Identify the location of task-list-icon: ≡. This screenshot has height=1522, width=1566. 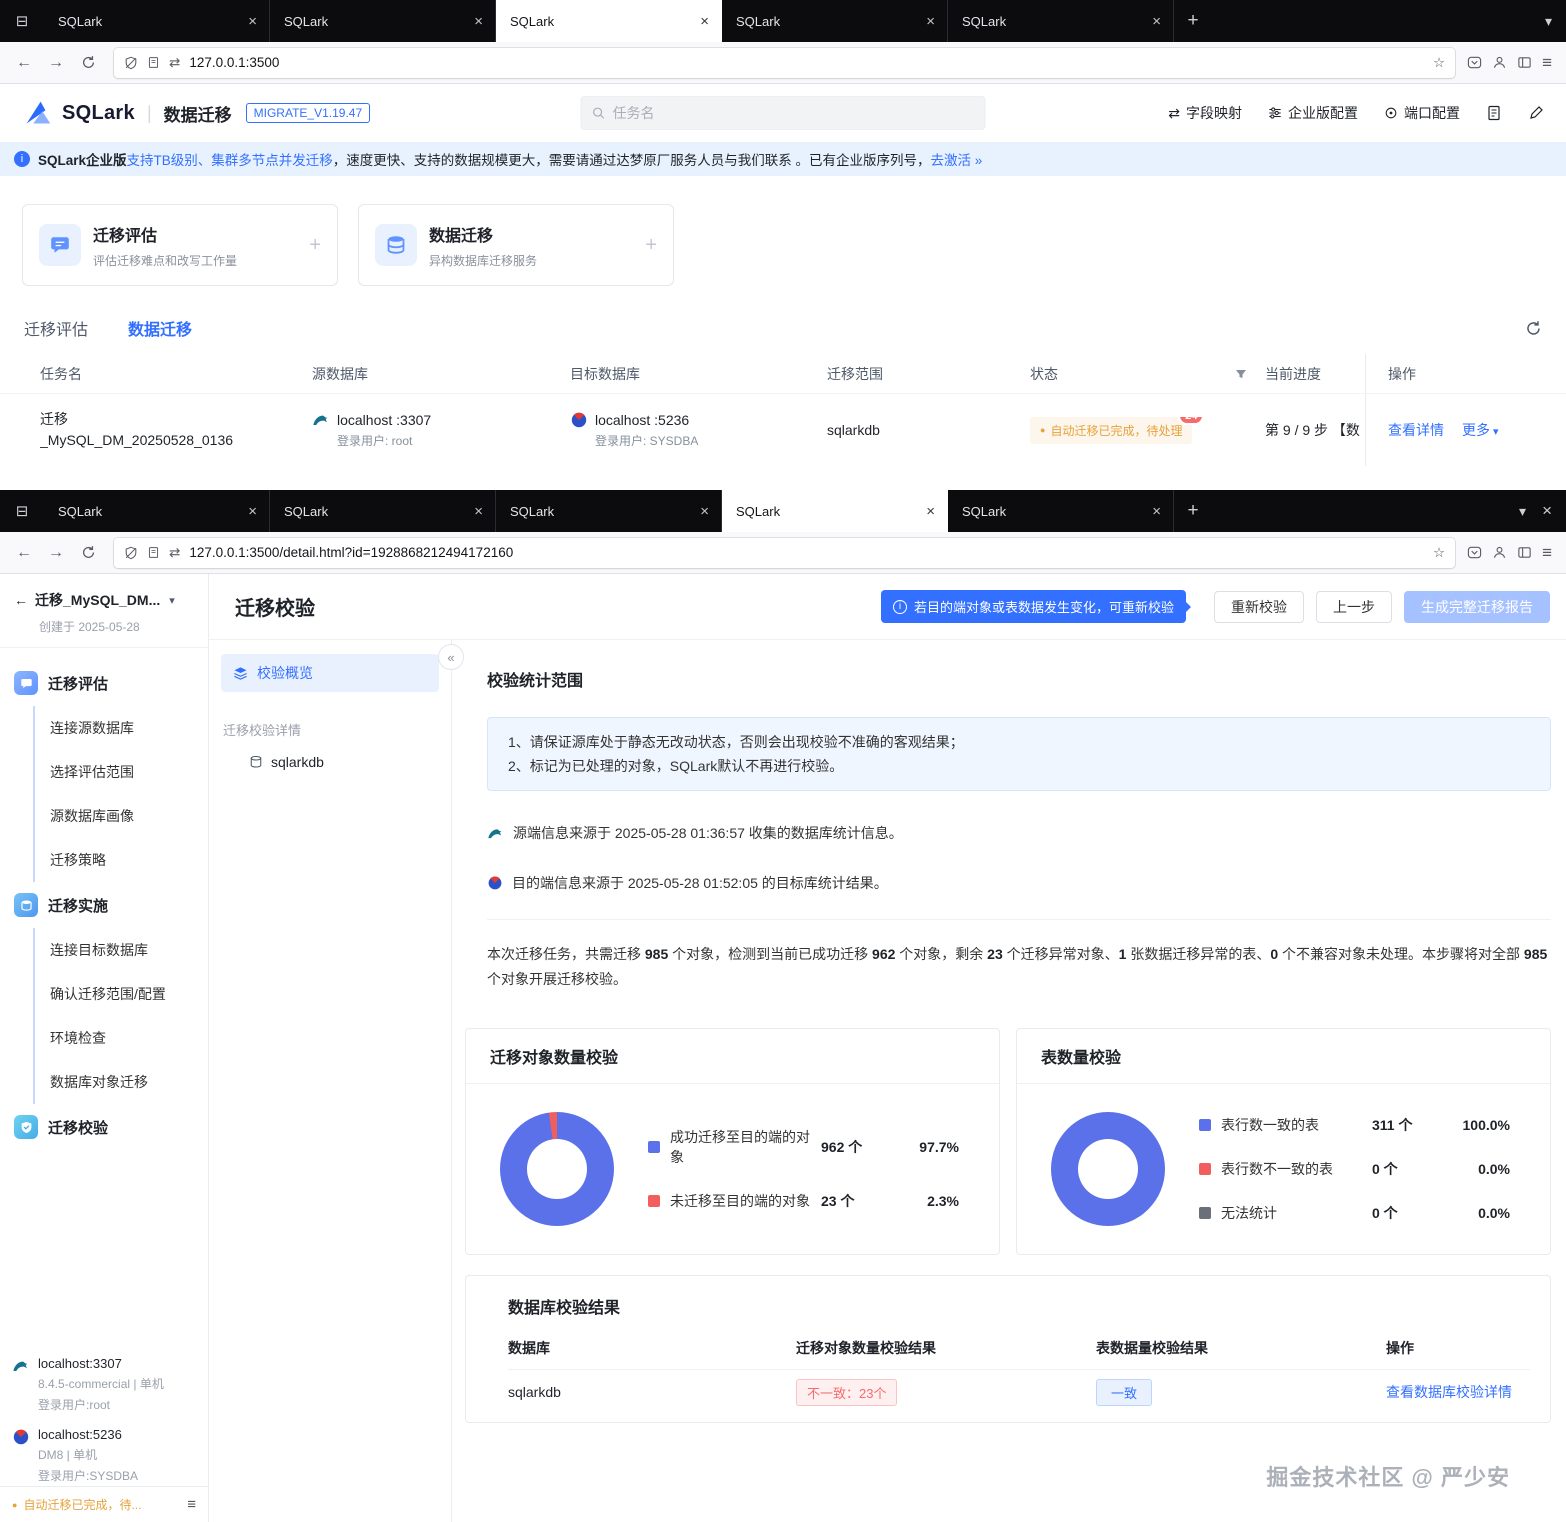
(191, 1504).